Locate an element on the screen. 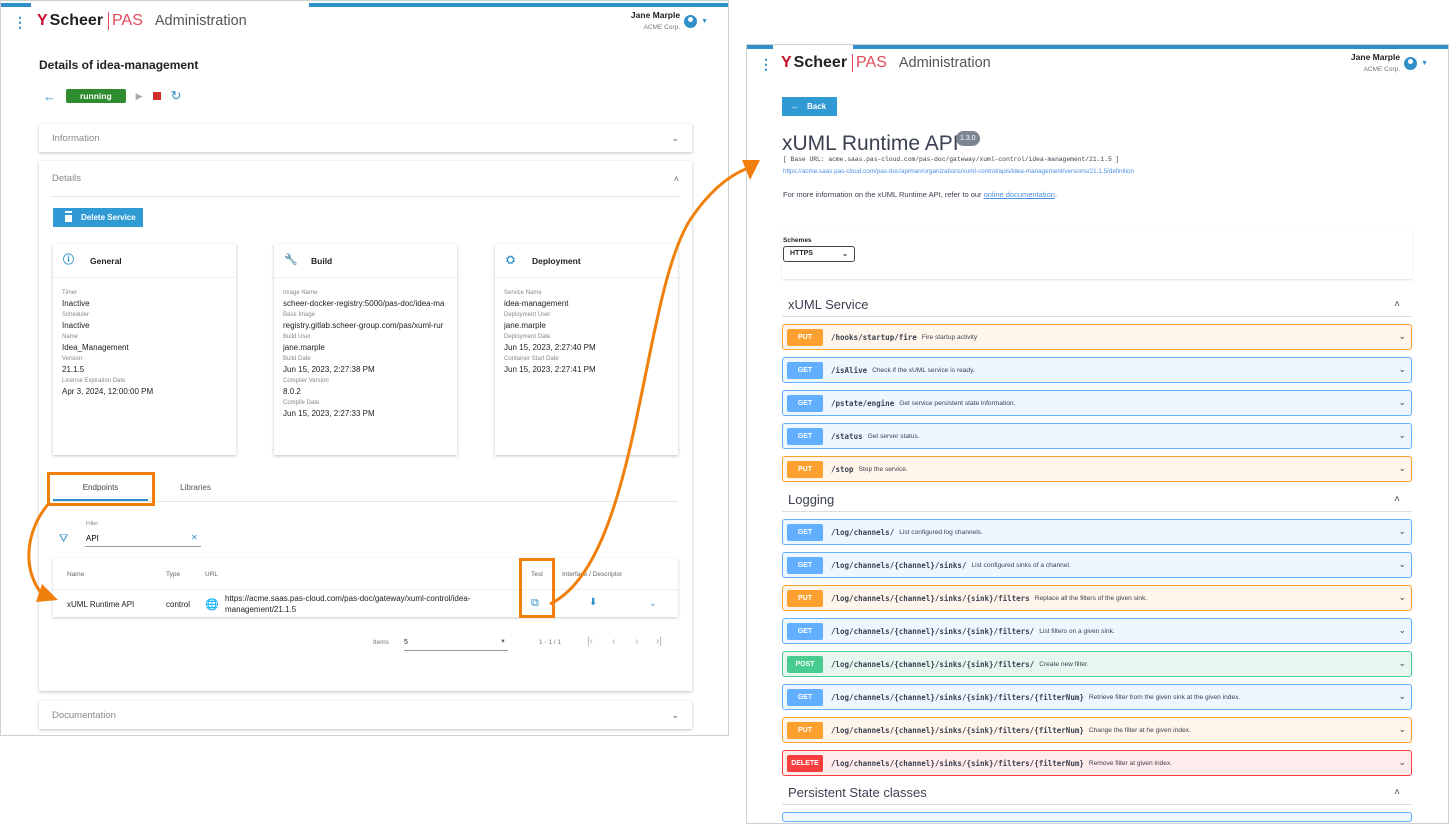 This screenshot has width=1451, height=824. app-title: Administration is located at coordinates (944, 63).